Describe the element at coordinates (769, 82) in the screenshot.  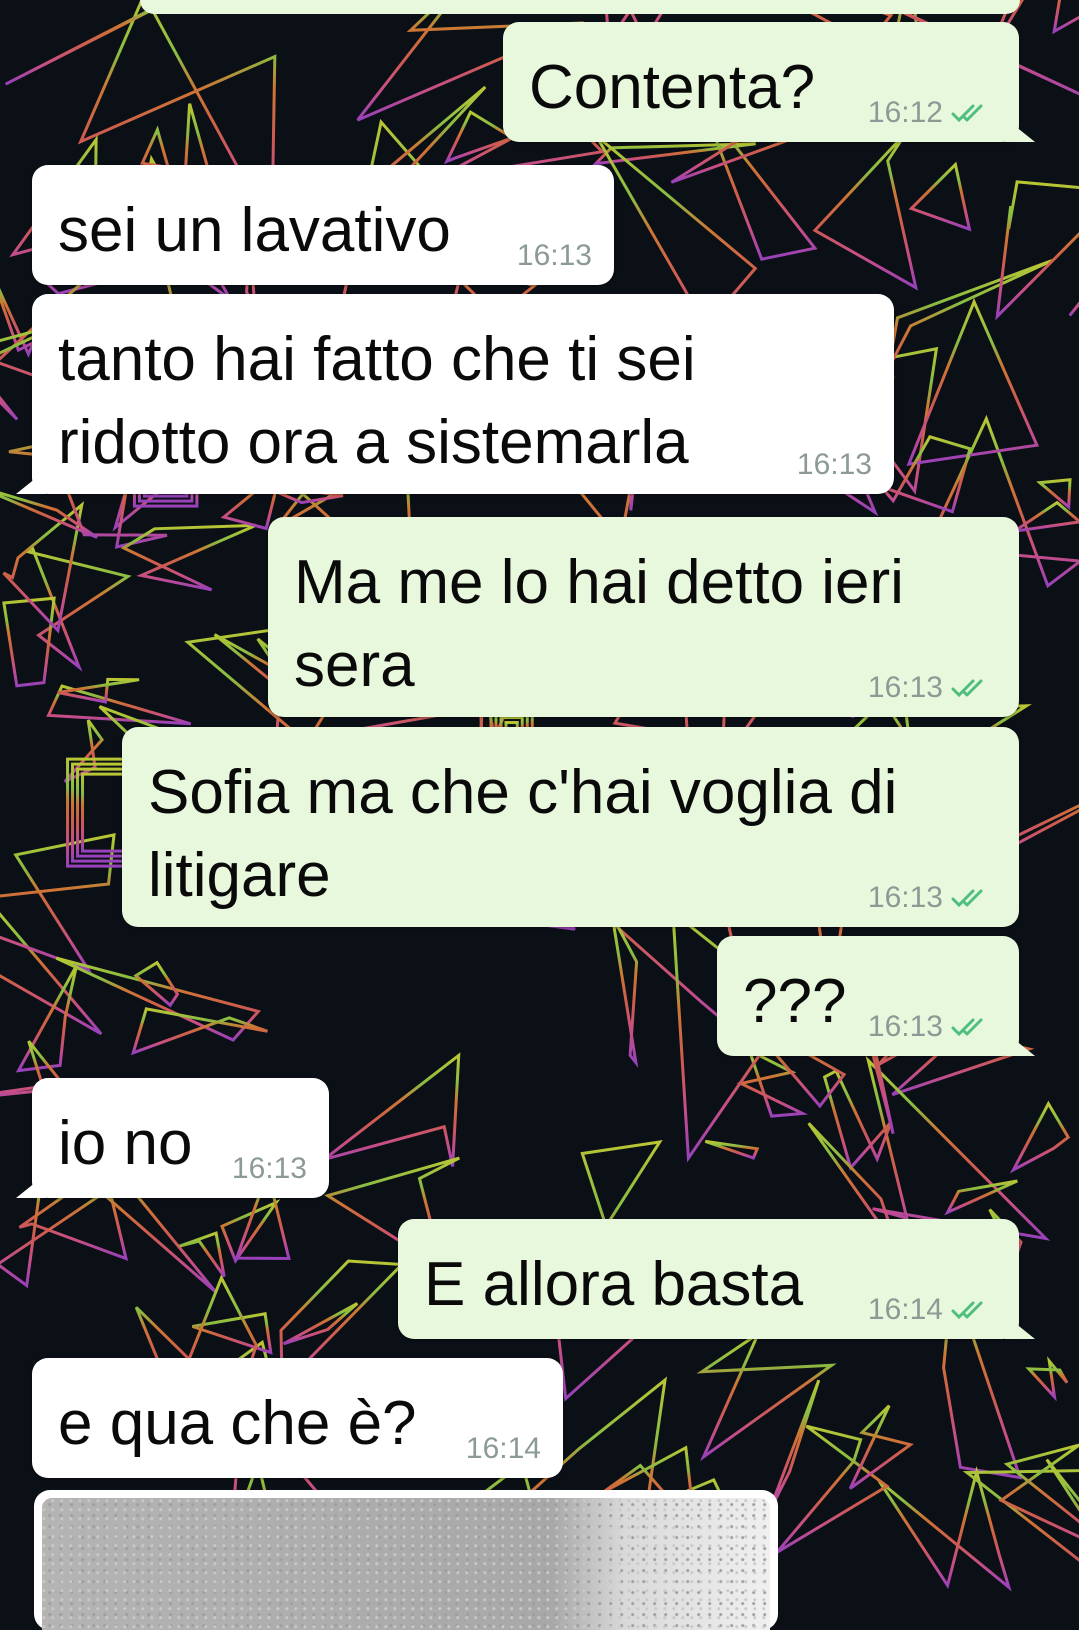
I see `outgoing-message: Contenta? 16:12` at that location.